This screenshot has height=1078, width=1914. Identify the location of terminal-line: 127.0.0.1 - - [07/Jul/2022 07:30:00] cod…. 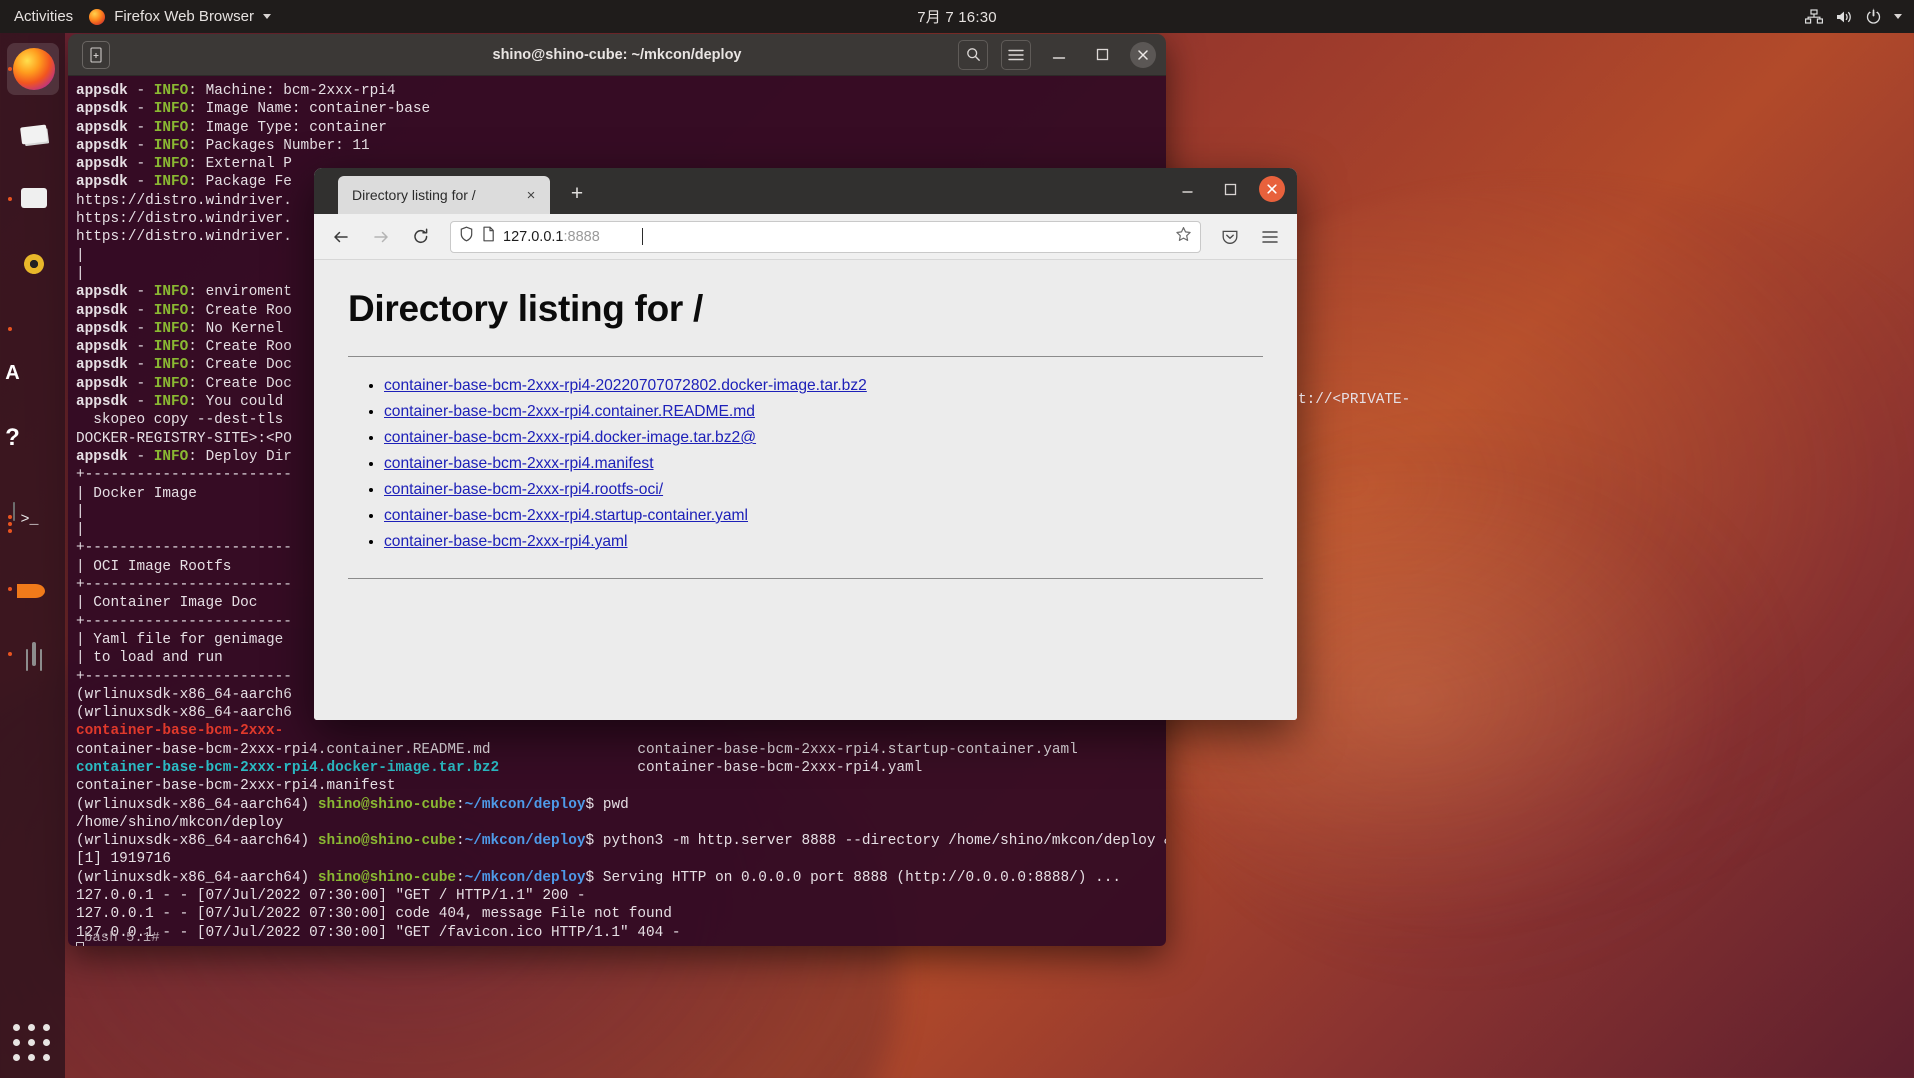
(374, 914).